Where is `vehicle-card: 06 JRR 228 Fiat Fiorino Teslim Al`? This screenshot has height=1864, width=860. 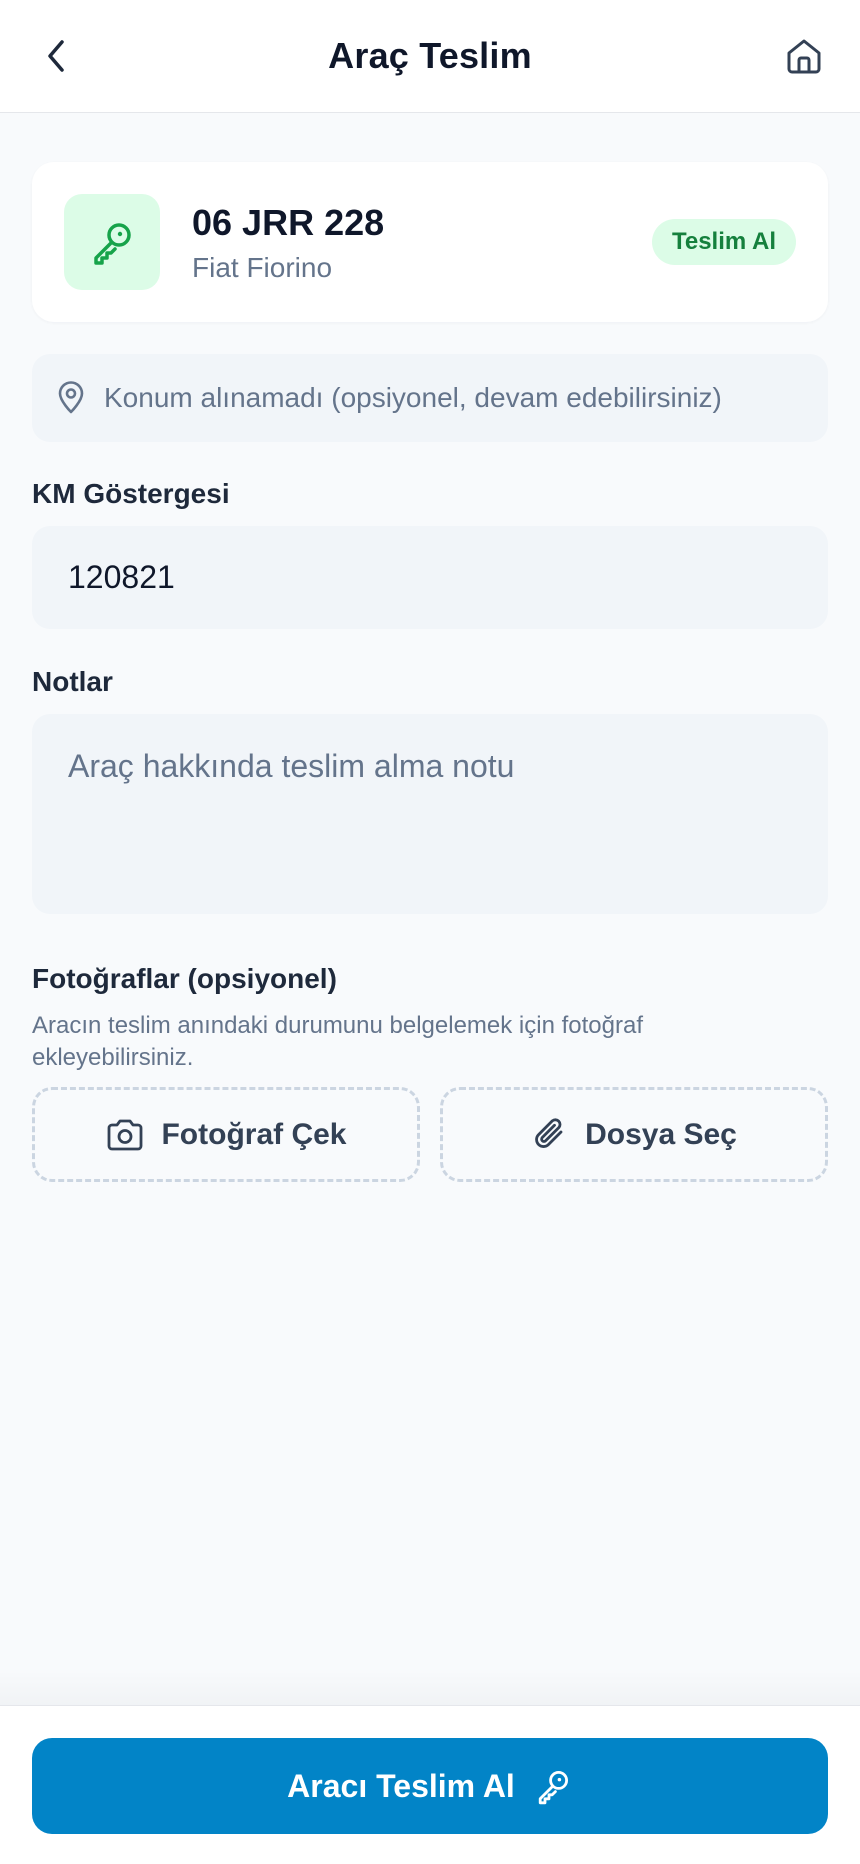 vehicle-card: 06 JRR 228 Fiat Fiorino Teslim Al is located at coordinates (430, 242).